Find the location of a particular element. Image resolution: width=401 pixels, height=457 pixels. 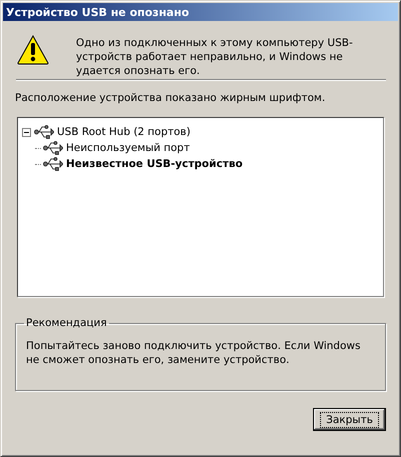

close-button: Закрыть is located at coordinates (349, 419).